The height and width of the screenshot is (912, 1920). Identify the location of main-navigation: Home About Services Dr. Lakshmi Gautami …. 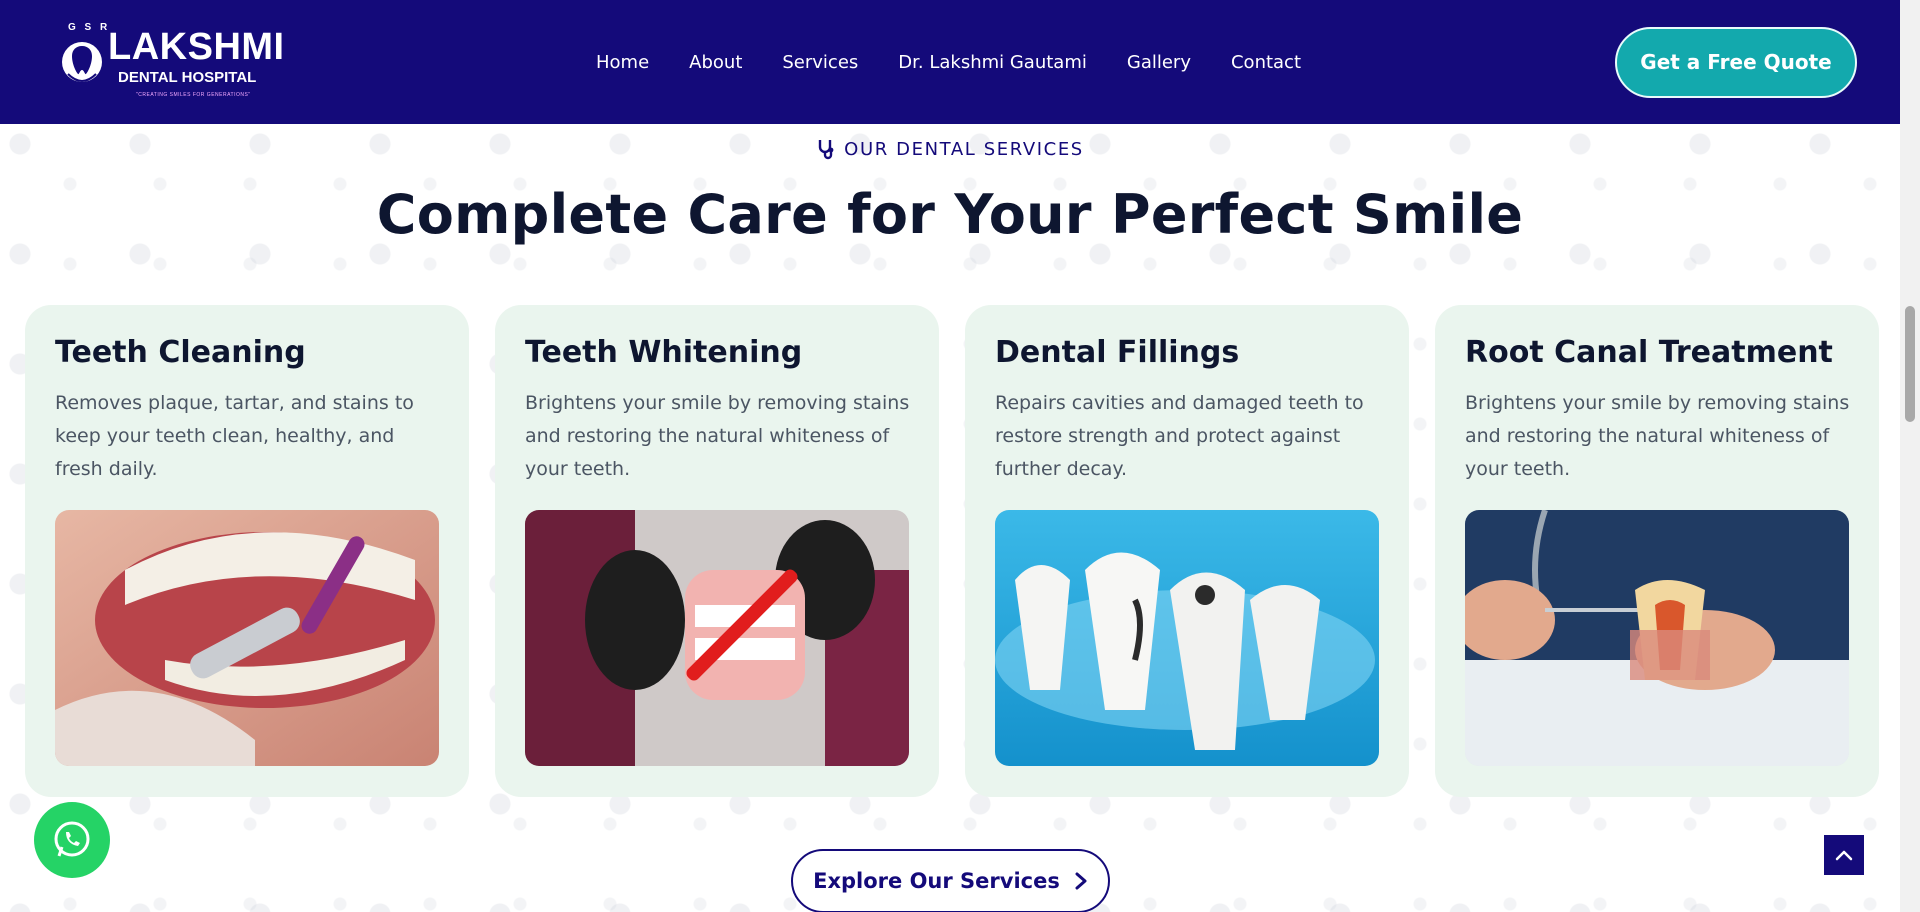
(968, 63).